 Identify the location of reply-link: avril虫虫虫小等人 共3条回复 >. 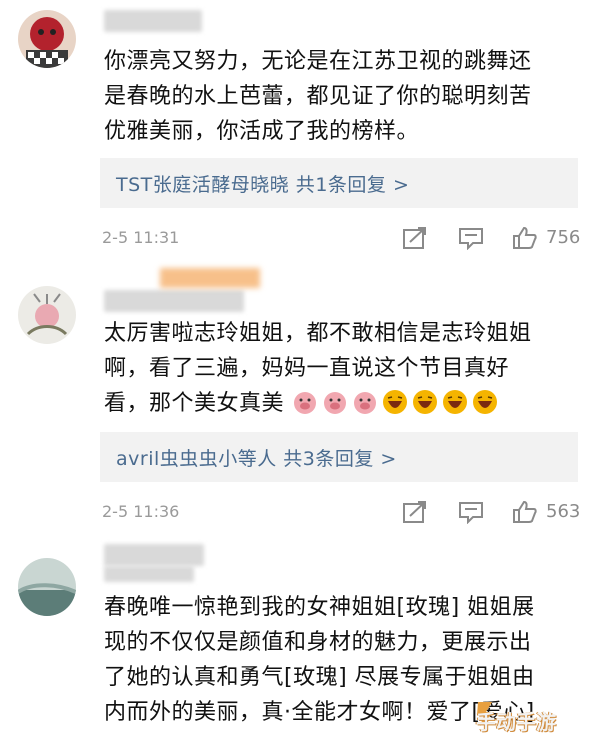
(339, 457).